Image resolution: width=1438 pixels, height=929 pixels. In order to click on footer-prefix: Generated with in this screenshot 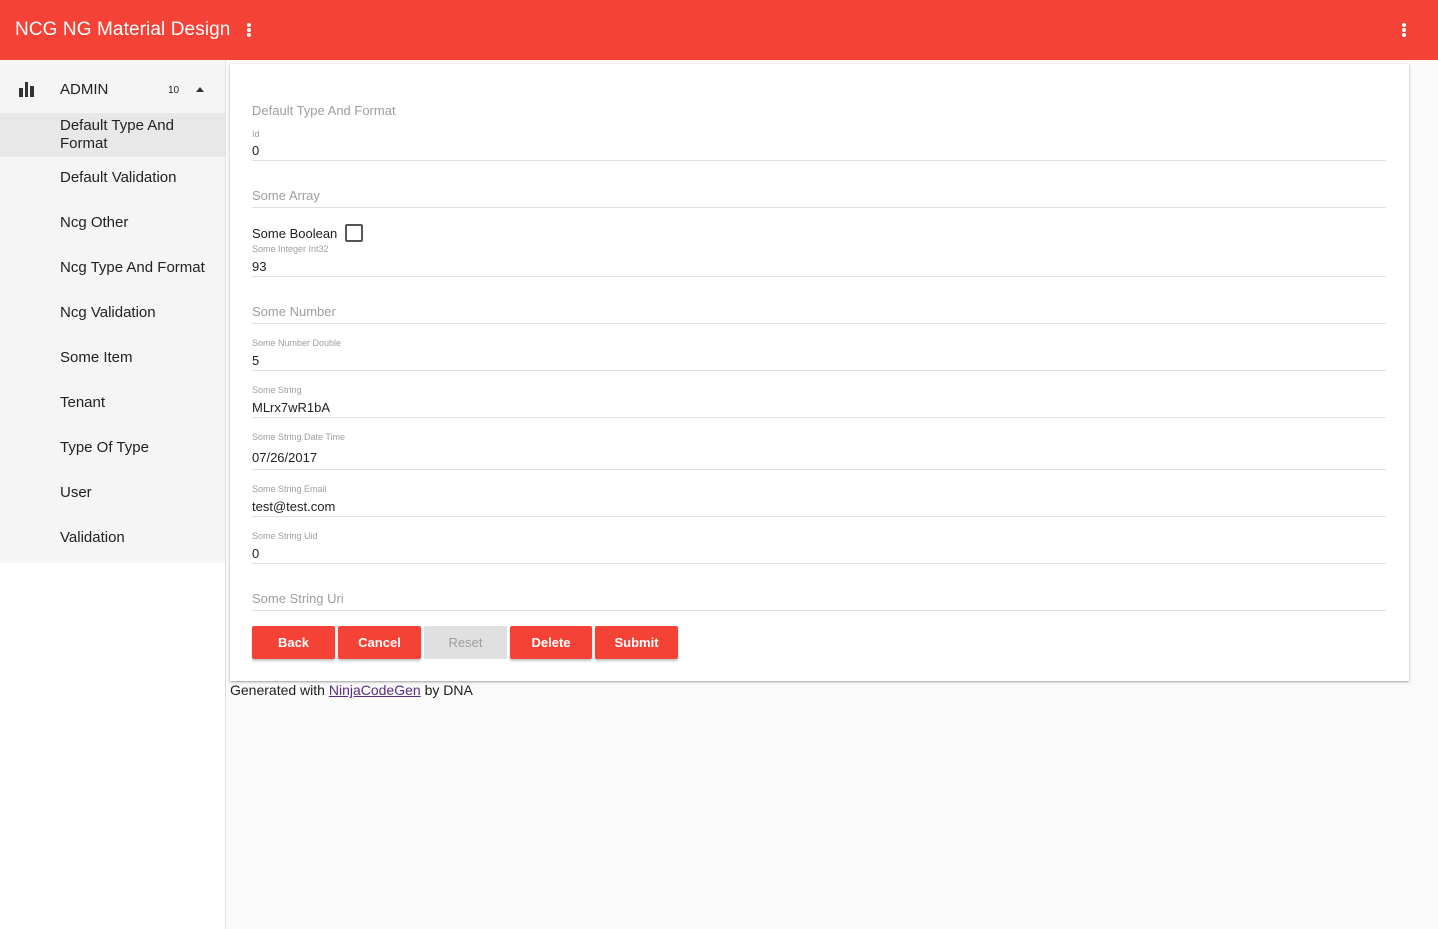, I will do `click(277, 690)`.